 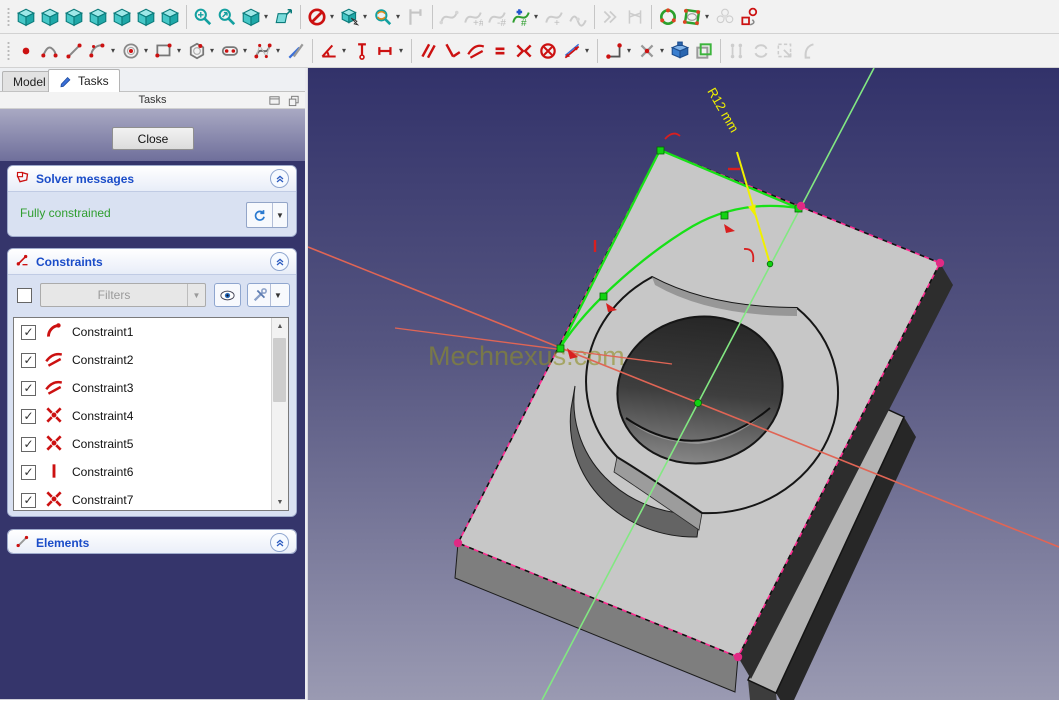 What do you see at coordinates (279, 370) in the screenshot?
I see `scrollbar-thumb` at bounding box center [279, 370].